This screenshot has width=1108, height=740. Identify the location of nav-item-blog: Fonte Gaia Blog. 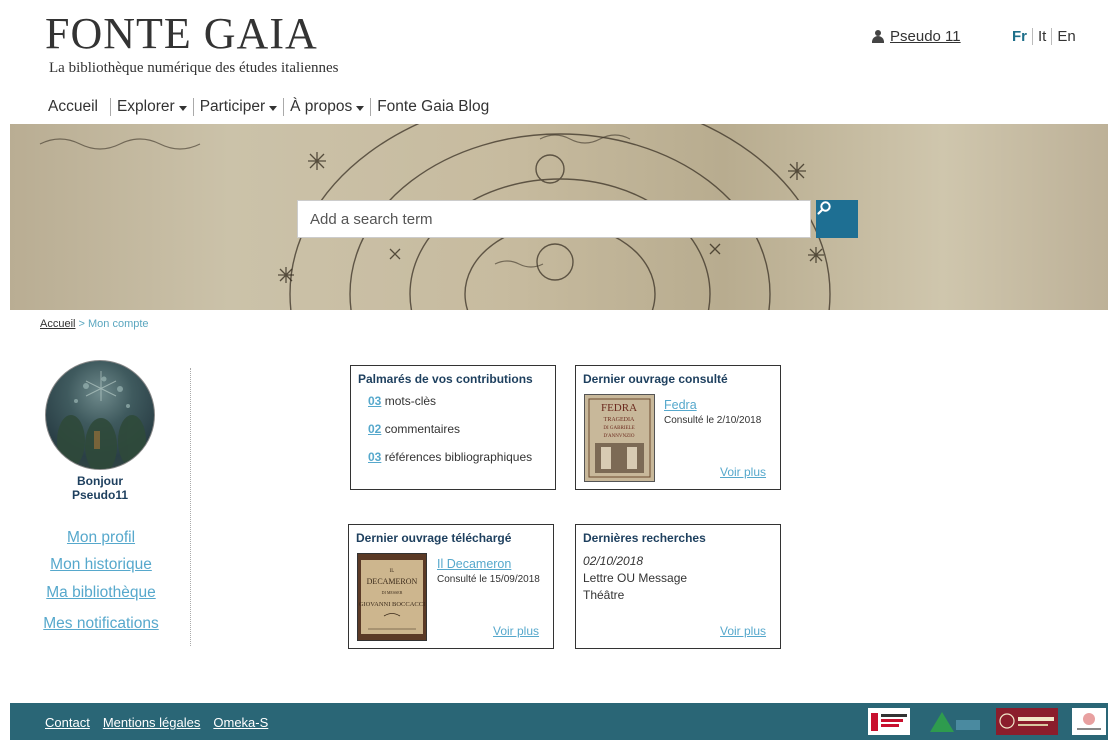
(432, 107).